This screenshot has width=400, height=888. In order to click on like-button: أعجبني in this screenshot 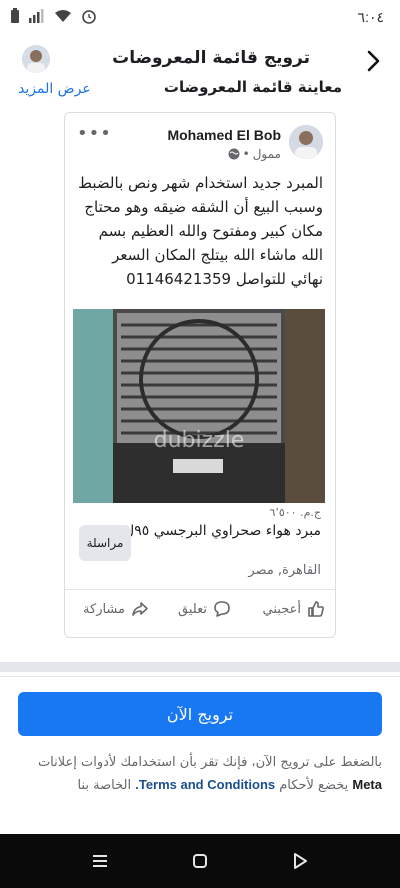, I will do `click(294, 609)`.